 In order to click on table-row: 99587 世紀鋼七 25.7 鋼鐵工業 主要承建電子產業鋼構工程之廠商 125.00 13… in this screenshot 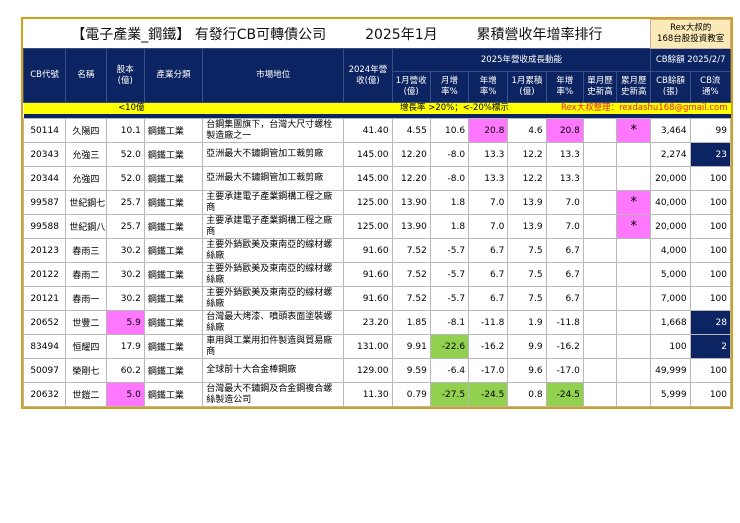, I will do `click(377, 202)`.